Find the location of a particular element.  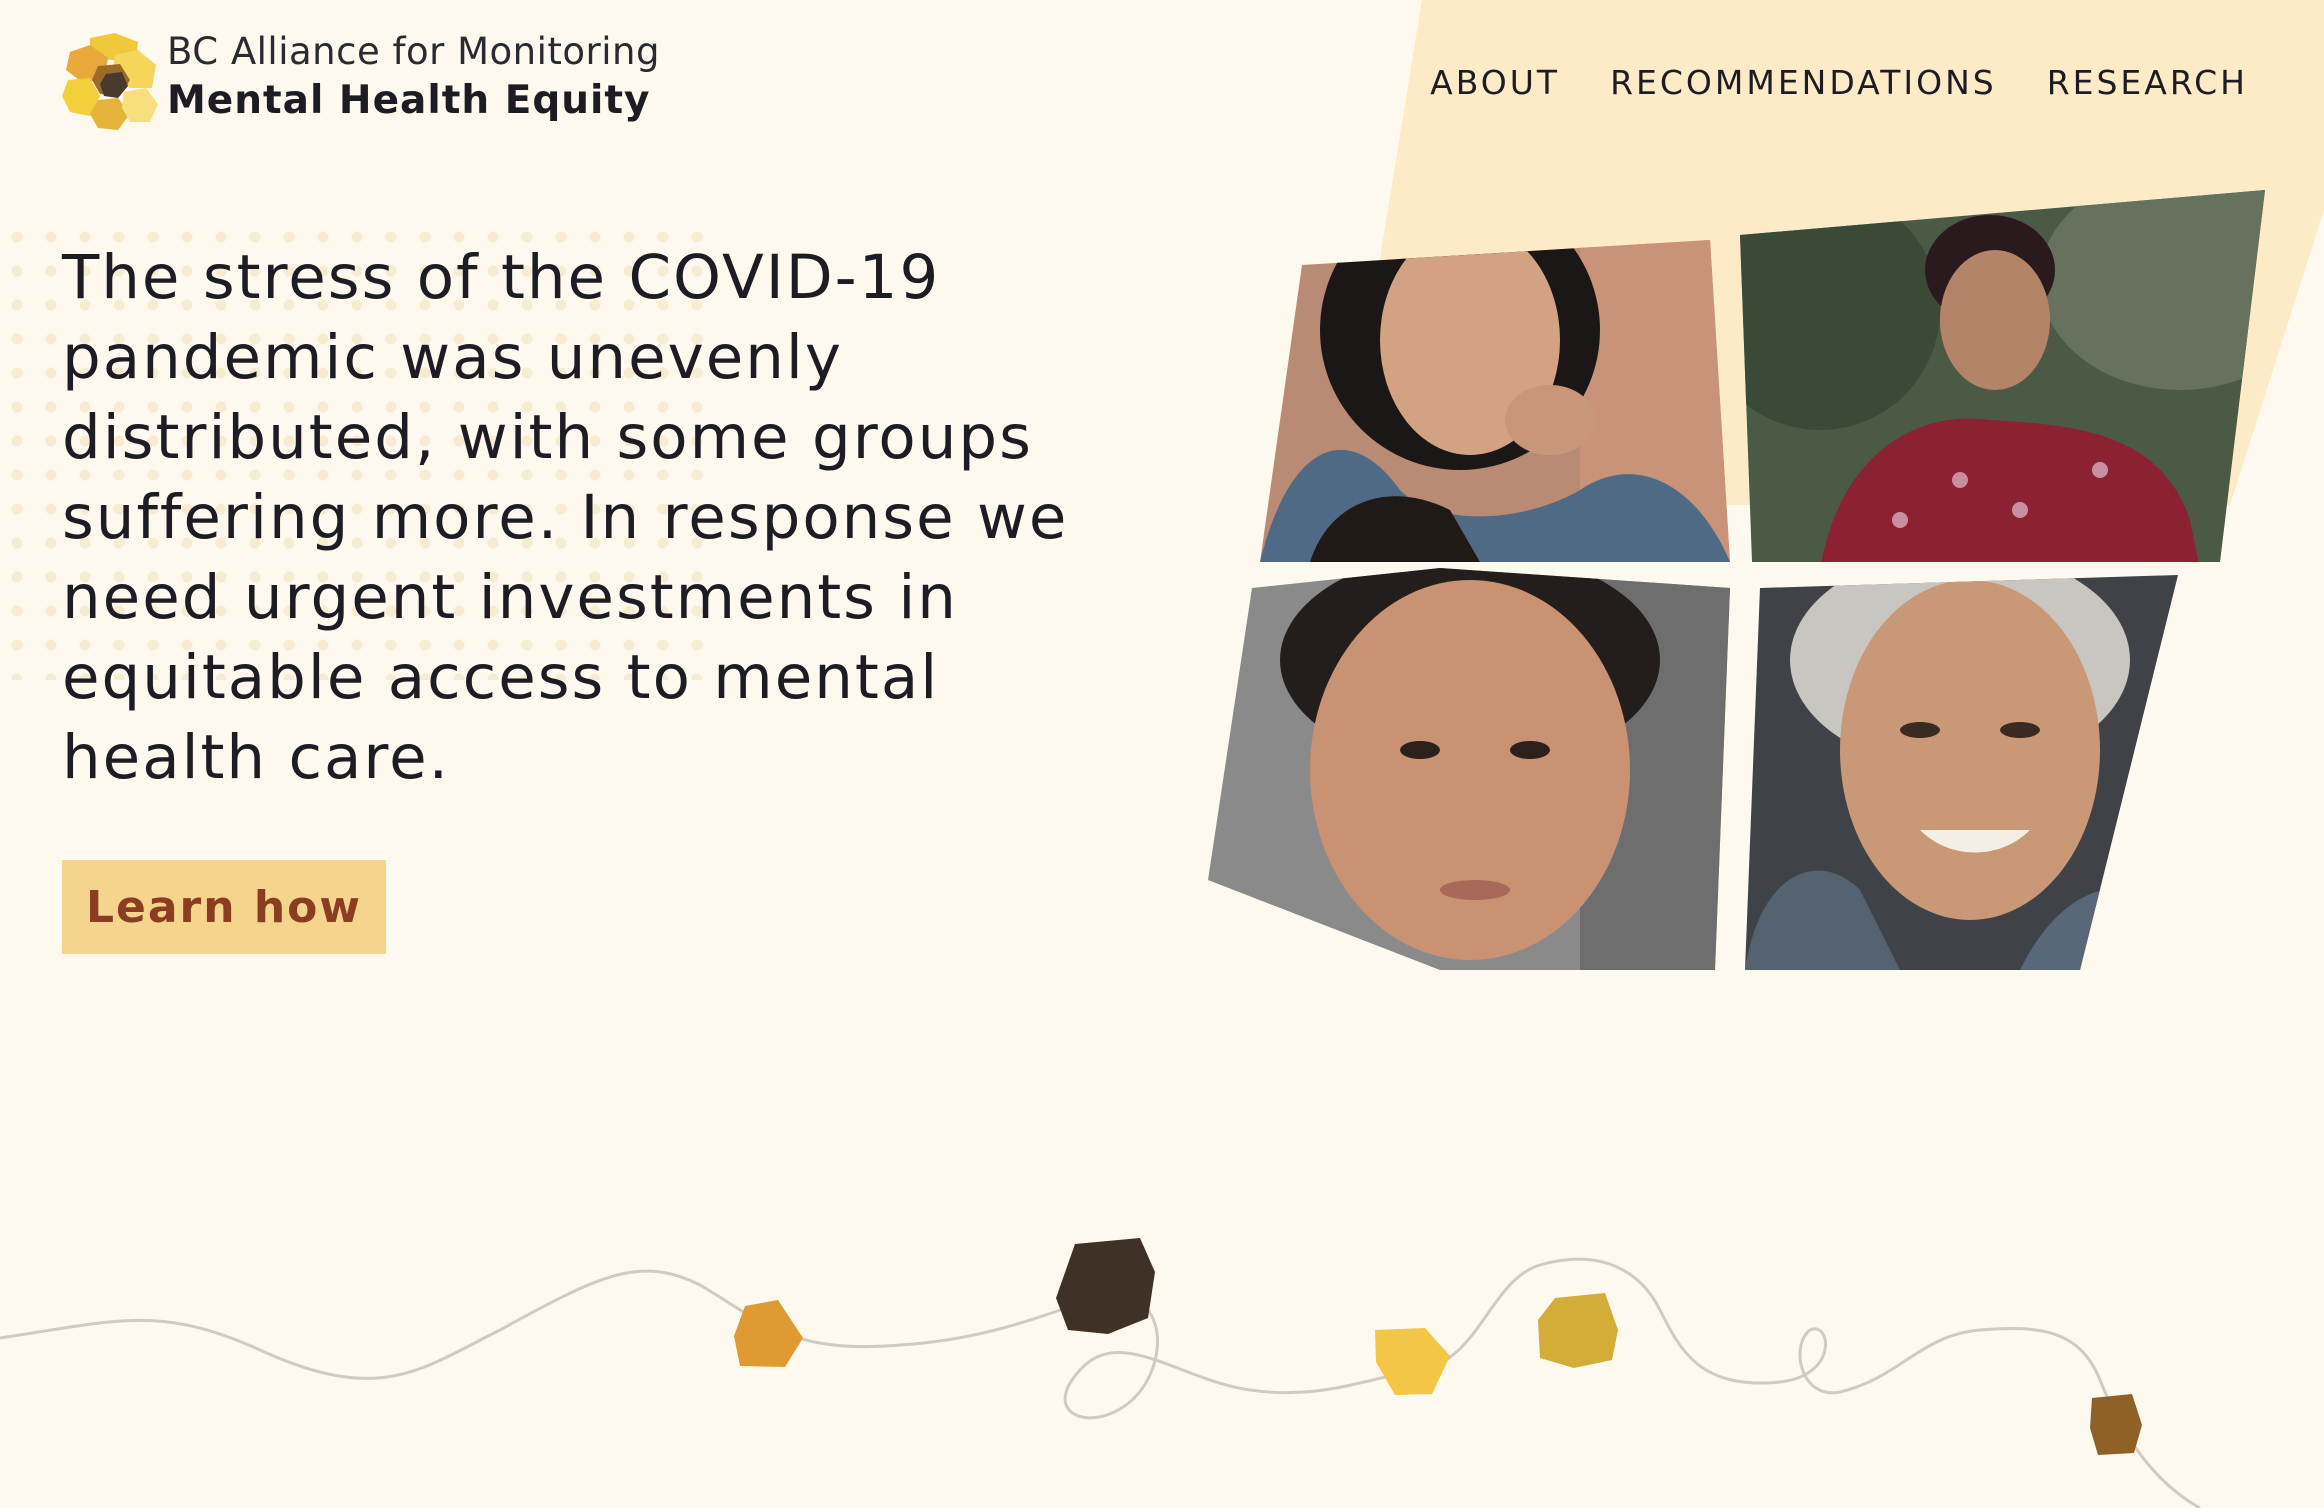

dark-pebble-shape is located at coordinates (1105, 1286).